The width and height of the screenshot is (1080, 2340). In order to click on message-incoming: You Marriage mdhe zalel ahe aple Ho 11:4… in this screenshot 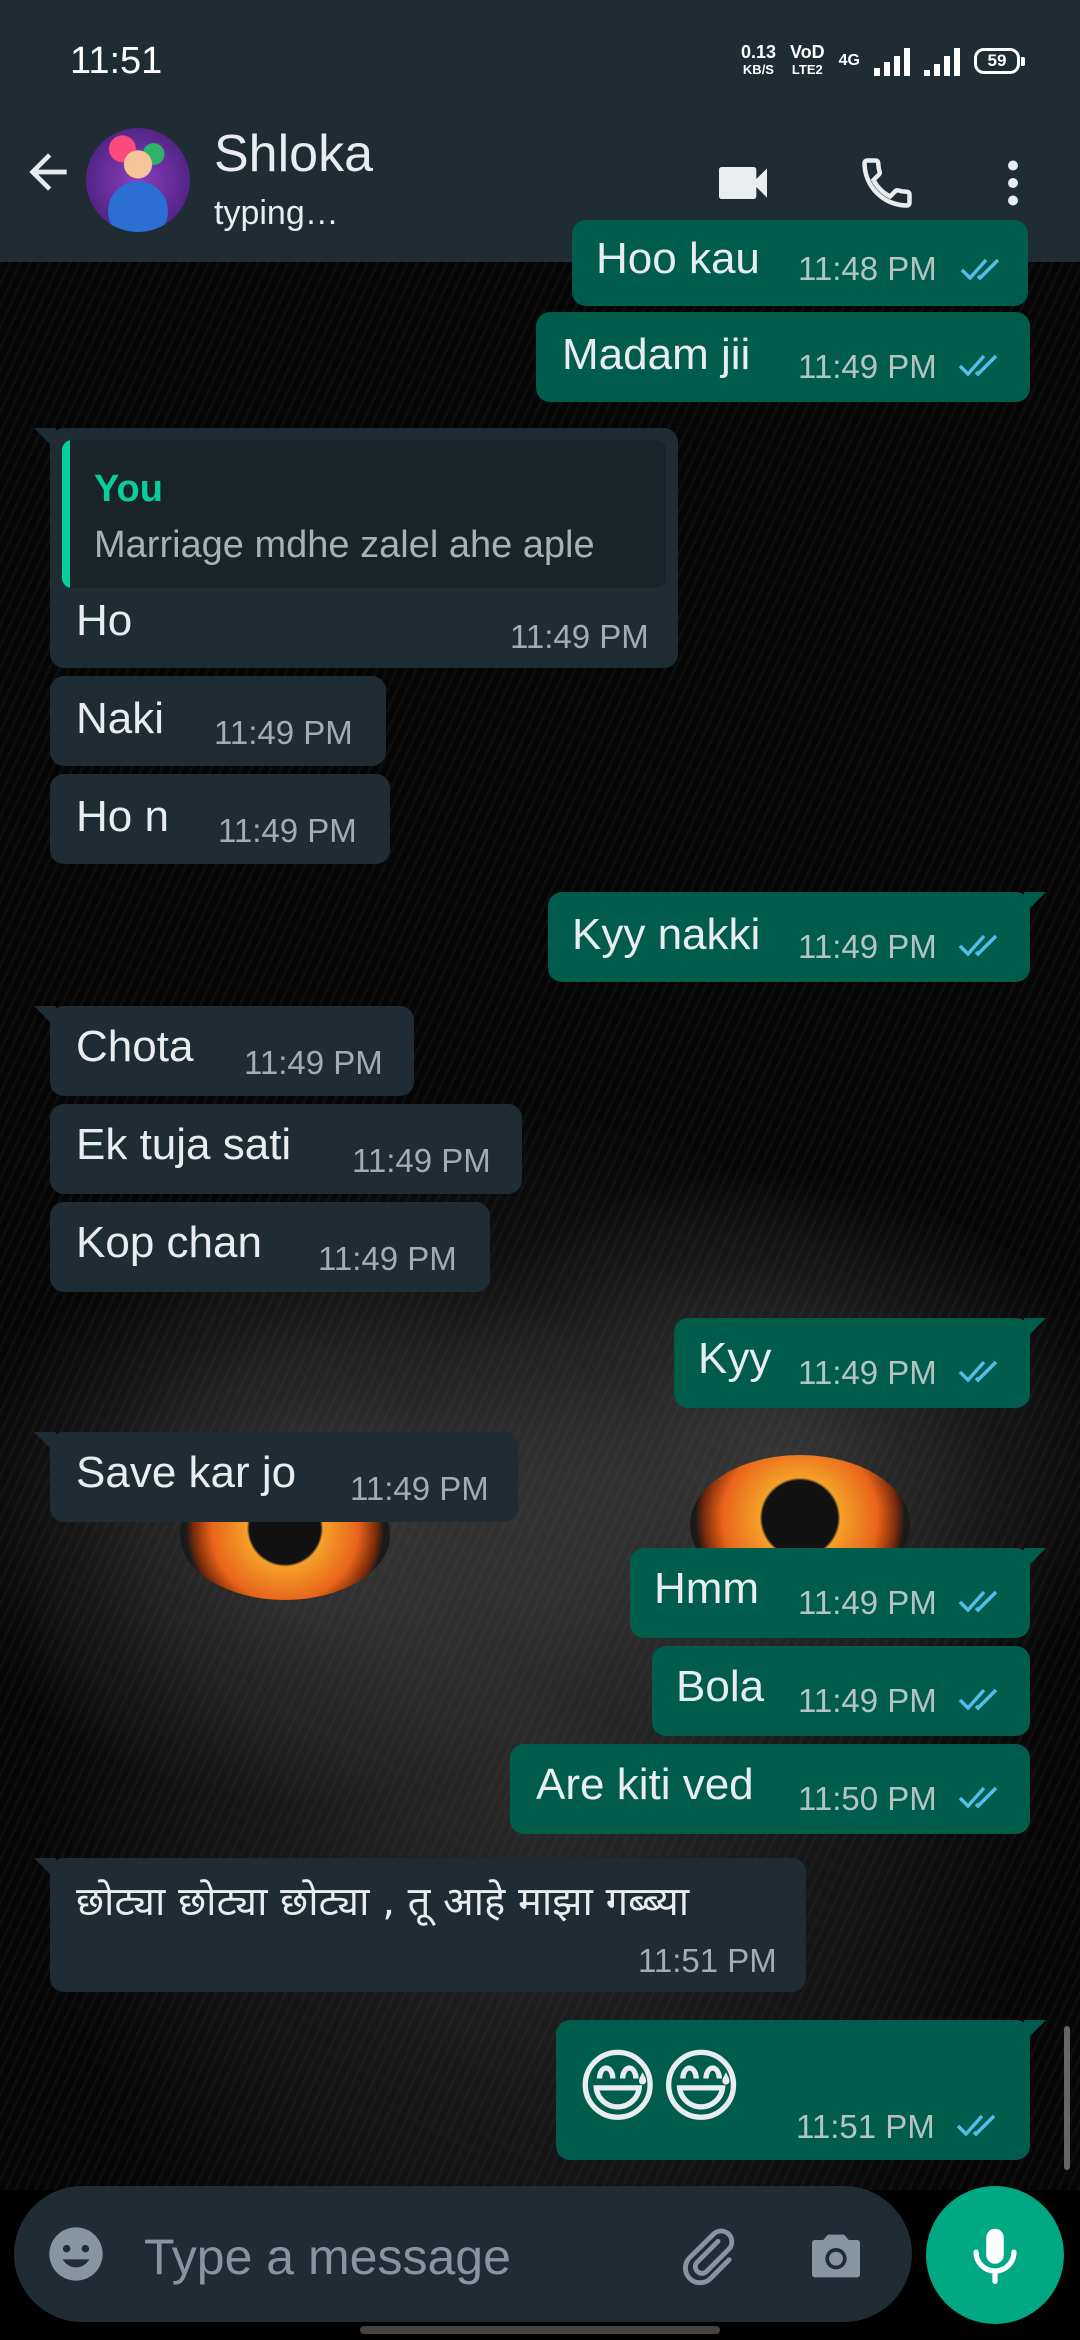, I will do `click(356, 548)`.